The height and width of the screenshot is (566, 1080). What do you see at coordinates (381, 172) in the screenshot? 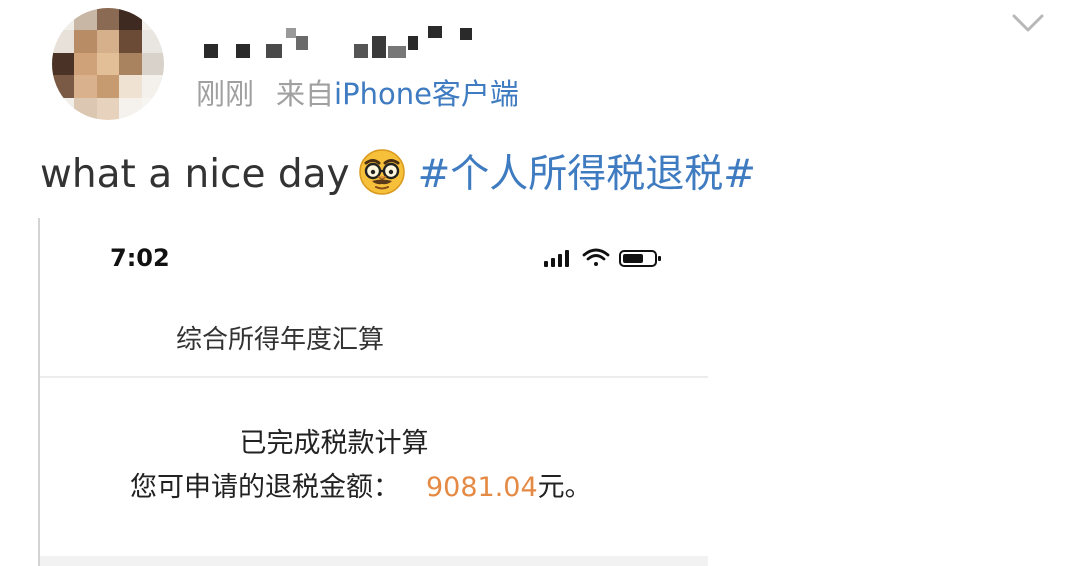
I see `disguise-glasses-emoji-icon` at bounding box center [381, 172].